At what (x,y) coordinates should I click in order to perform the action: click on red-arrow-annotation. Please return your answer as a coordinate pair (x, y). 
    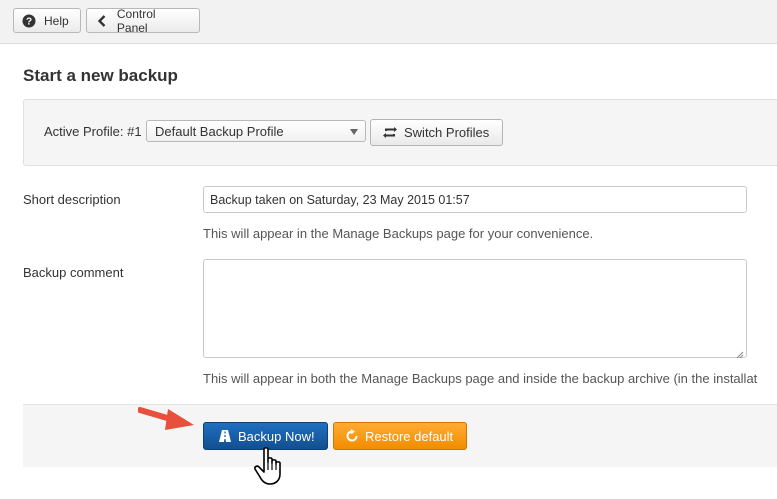
    Looking at the image, I should click on (166, 418).